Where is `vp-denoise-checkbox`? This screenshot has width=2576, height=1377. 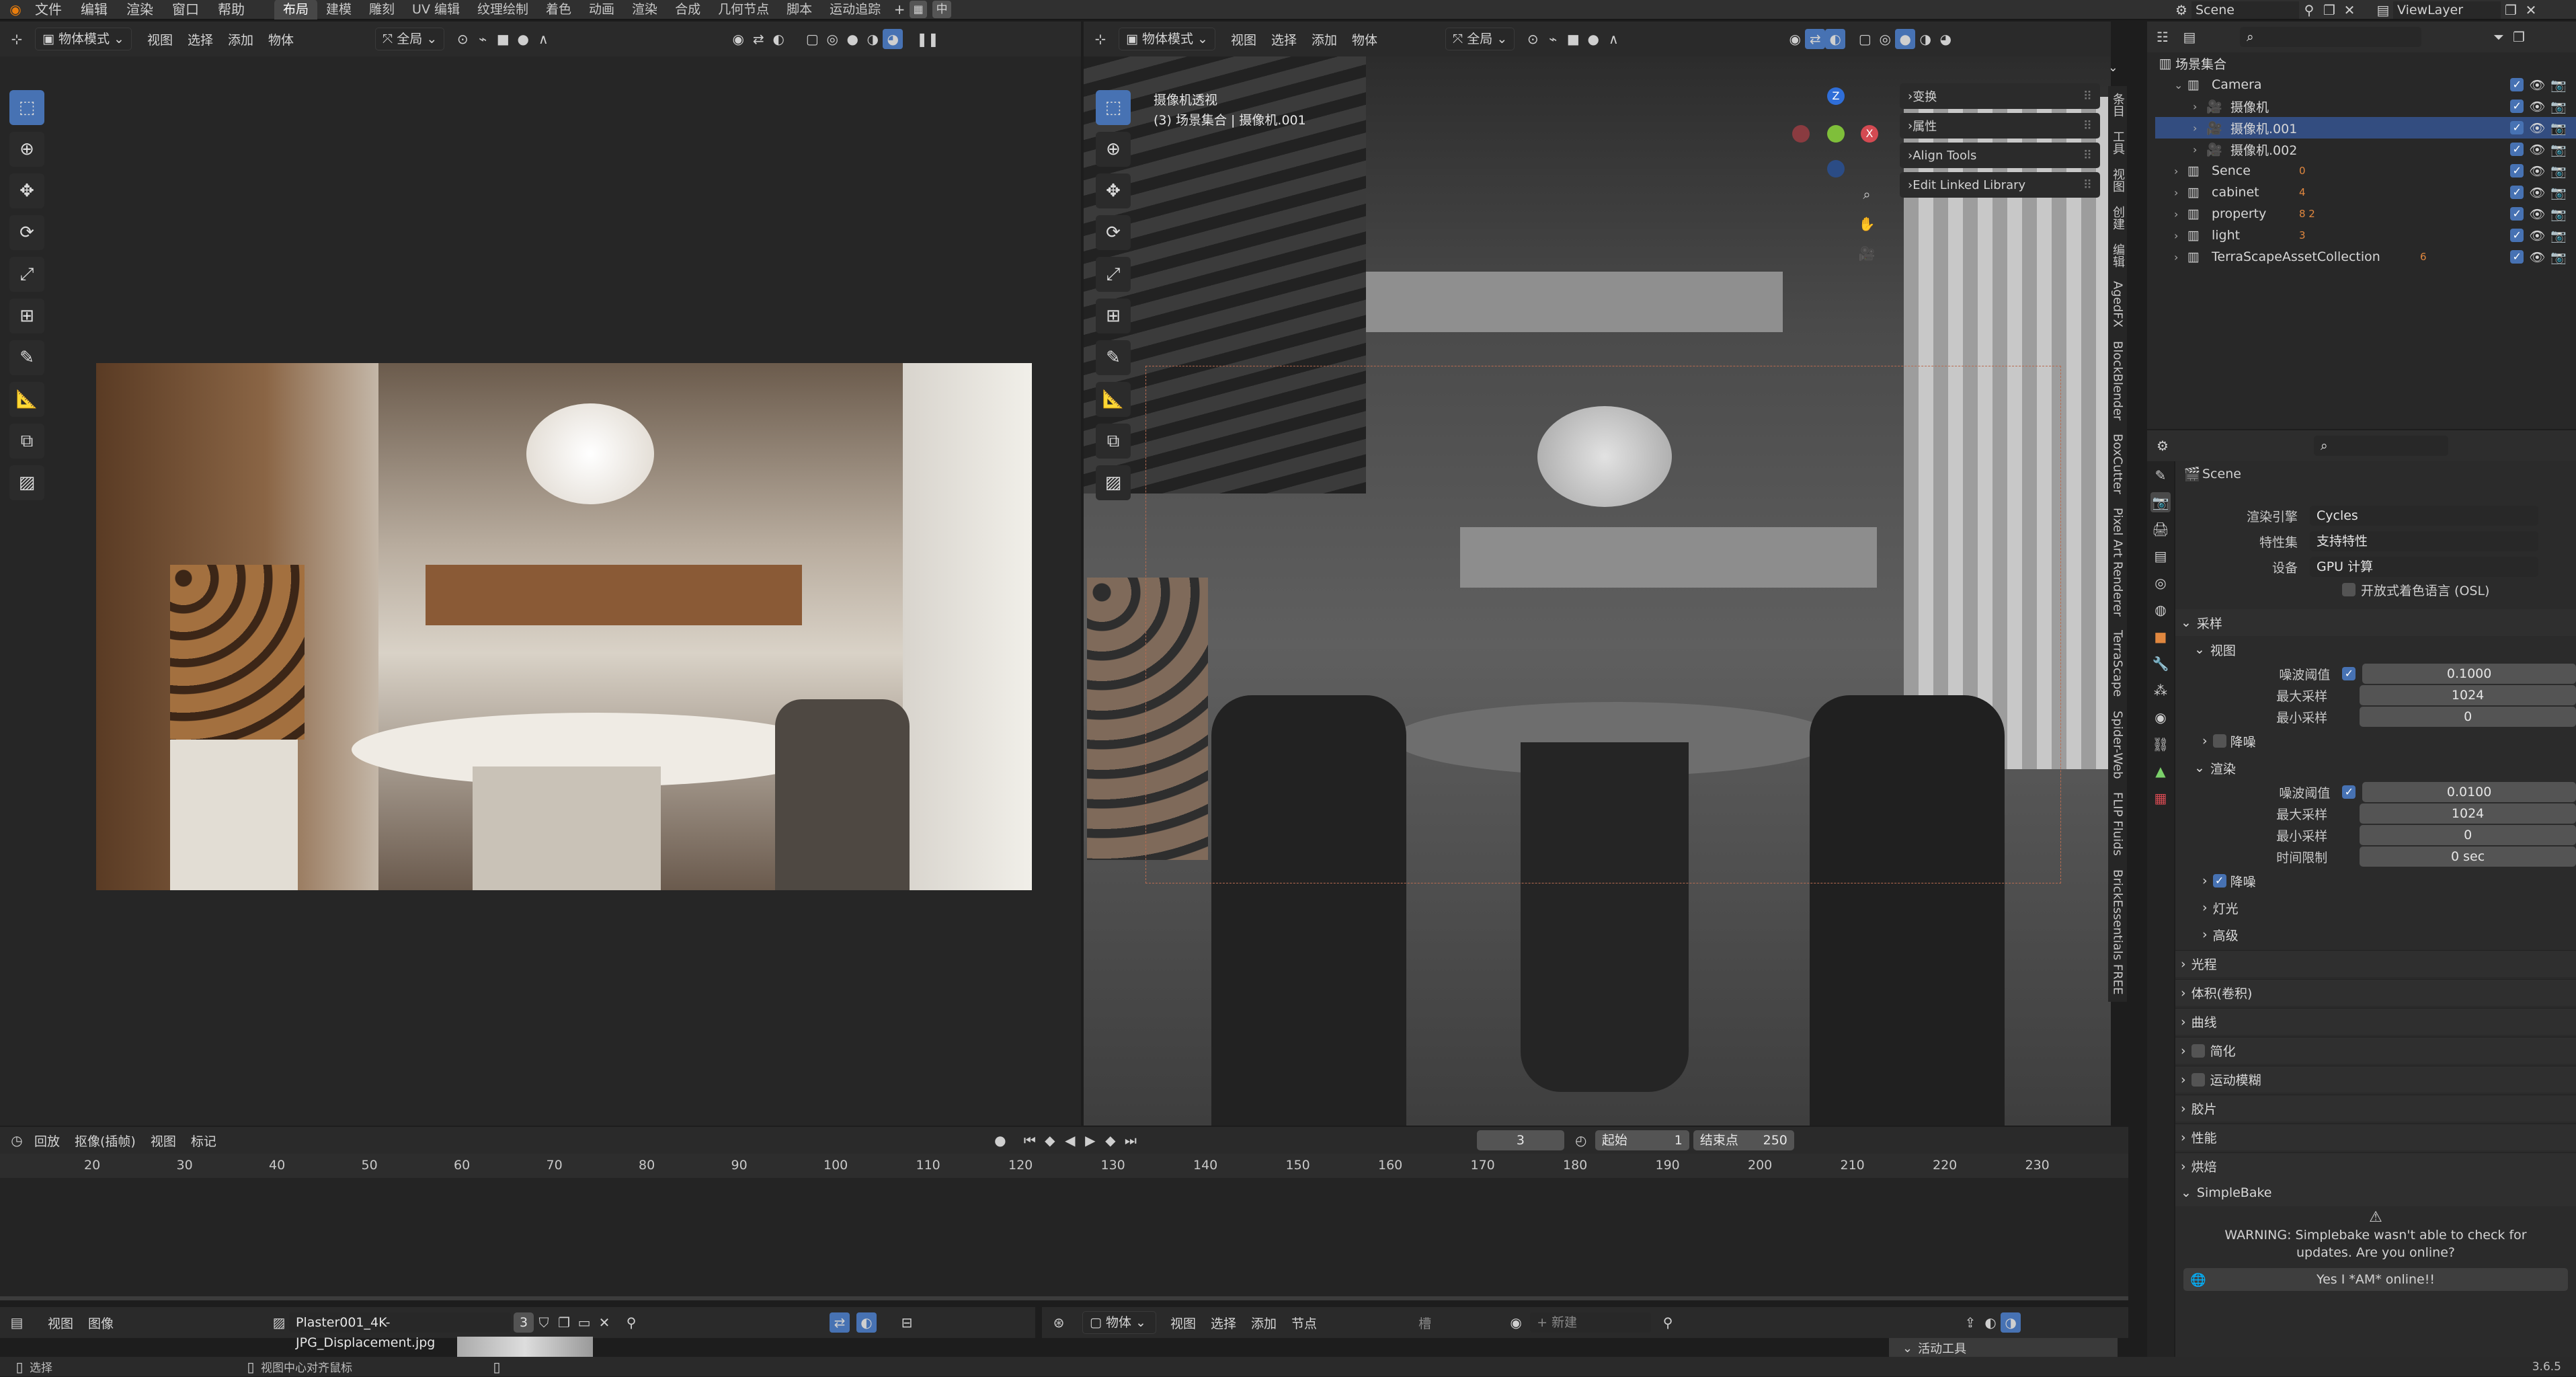 vp-denoise-checkbox is located at coordinates (2219, 741).